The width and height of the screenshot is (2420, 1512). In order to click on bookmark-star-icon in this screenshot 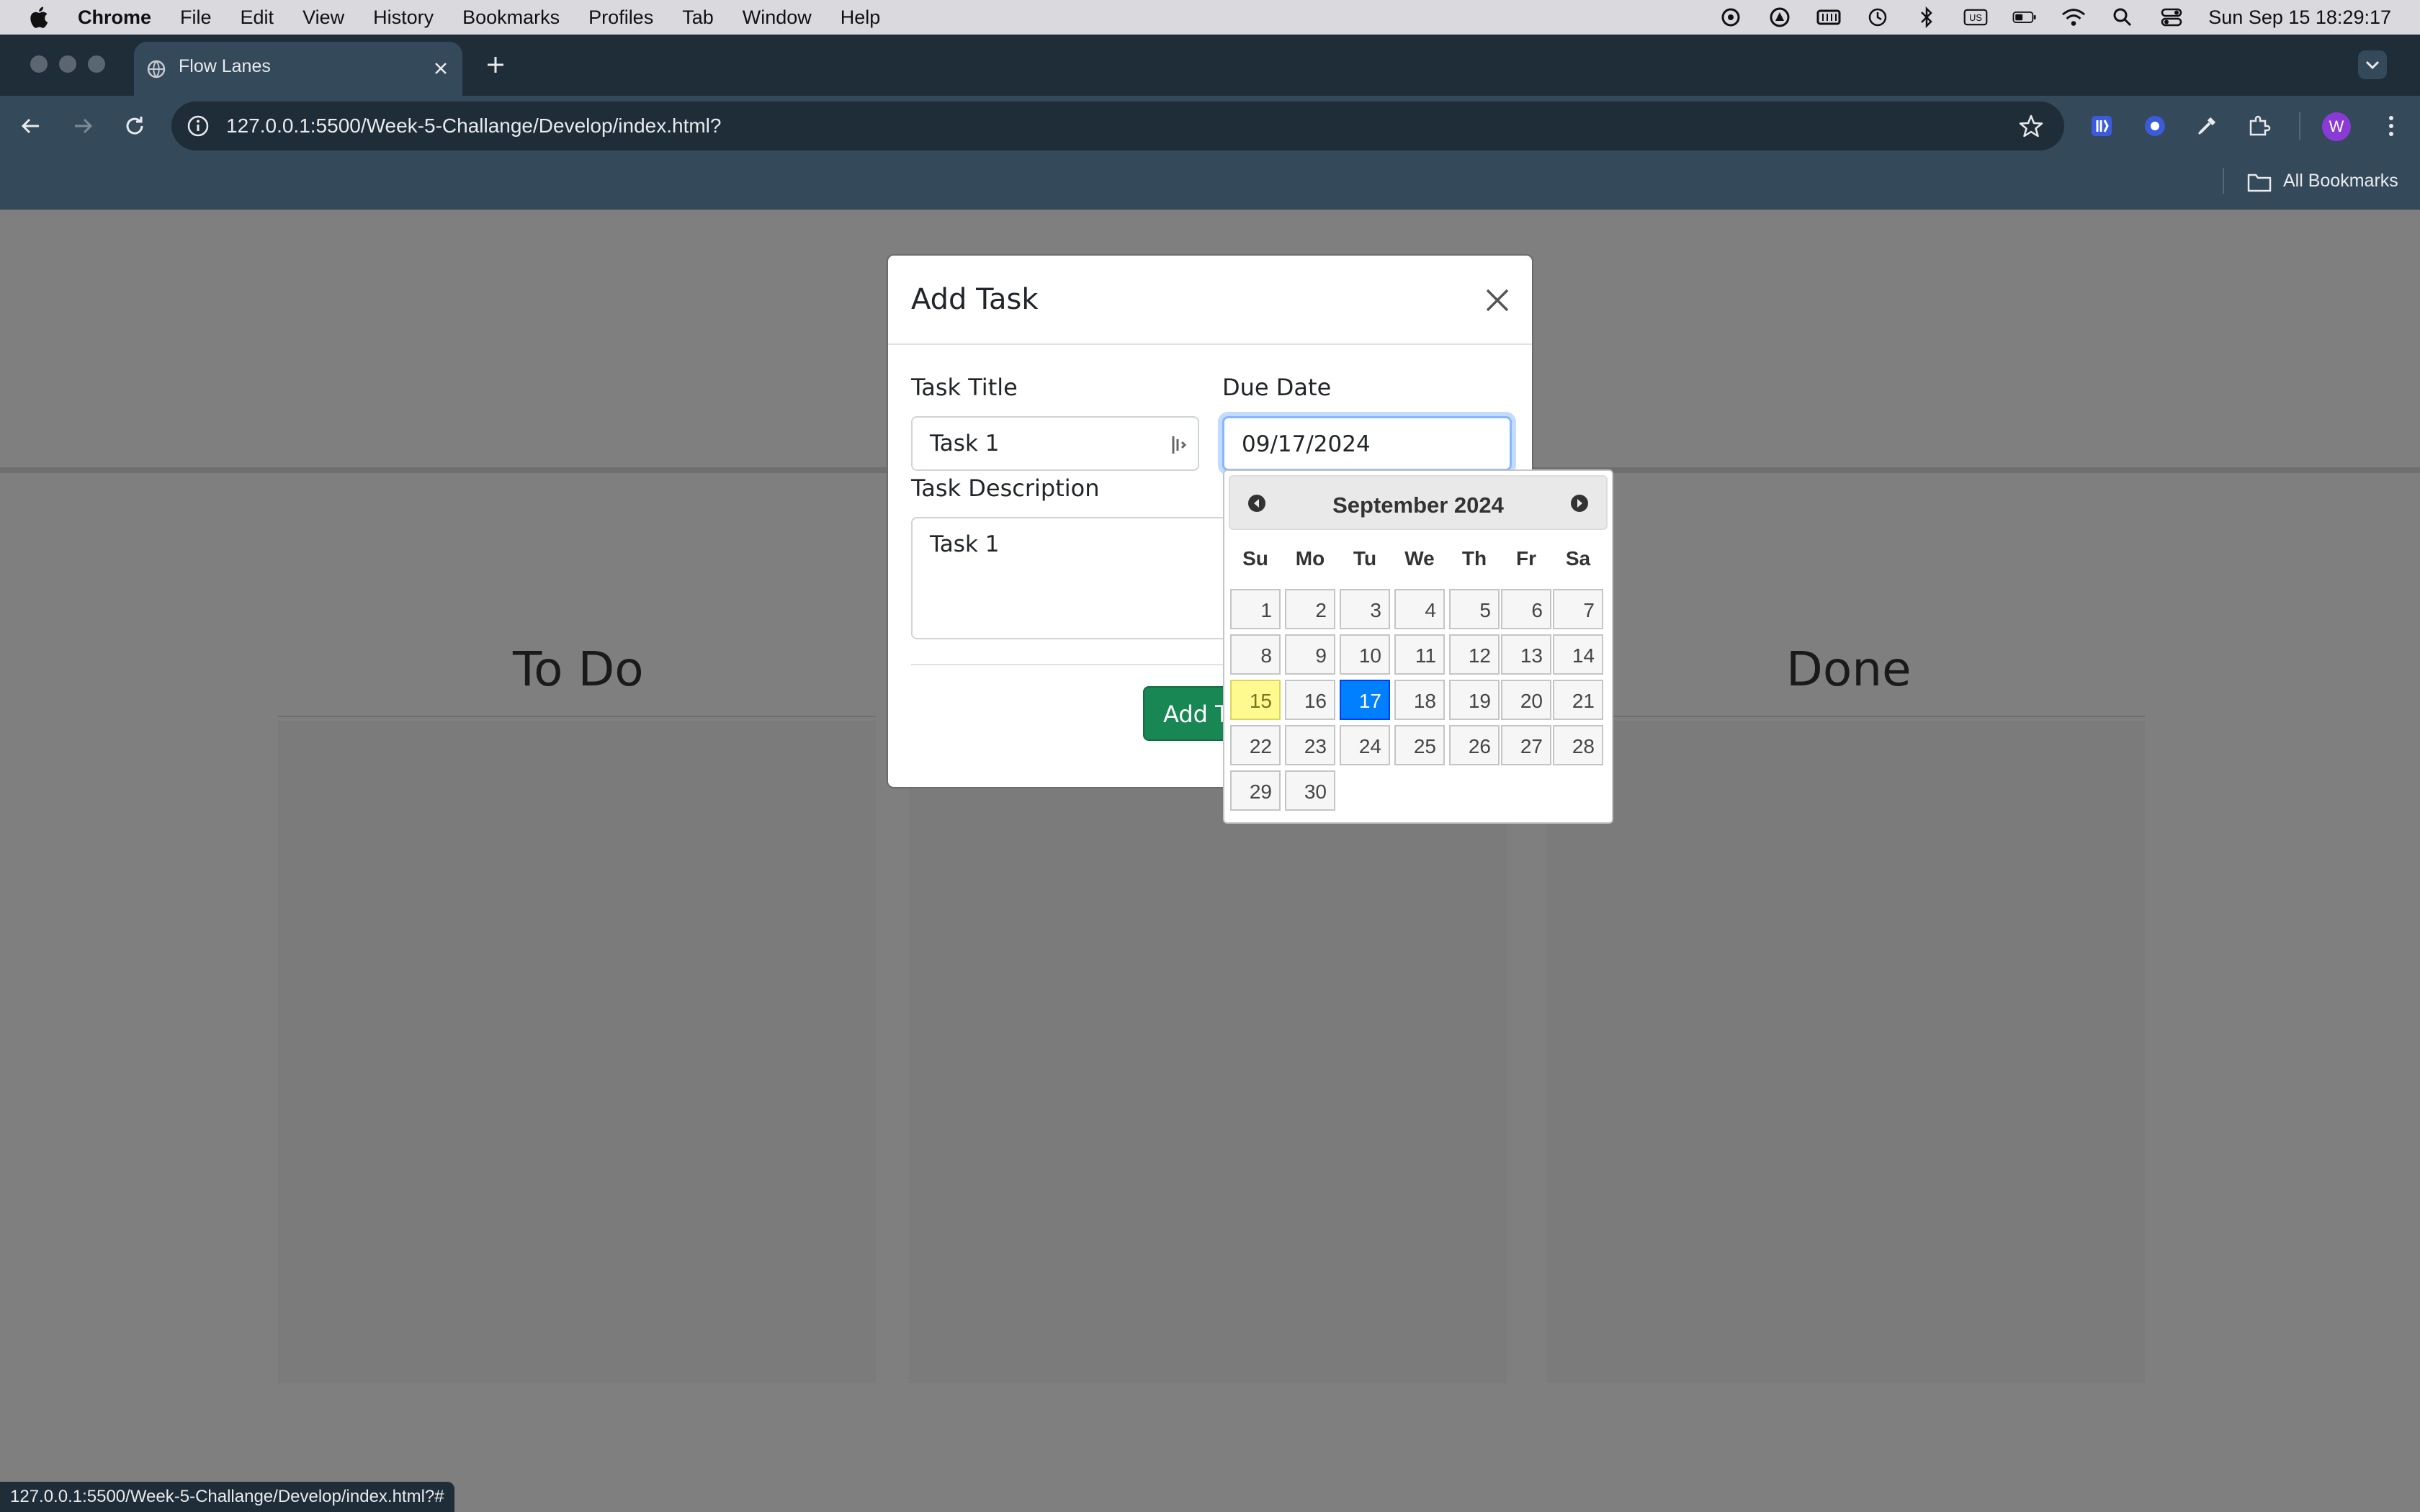, I will do `click(2031, 126)`.